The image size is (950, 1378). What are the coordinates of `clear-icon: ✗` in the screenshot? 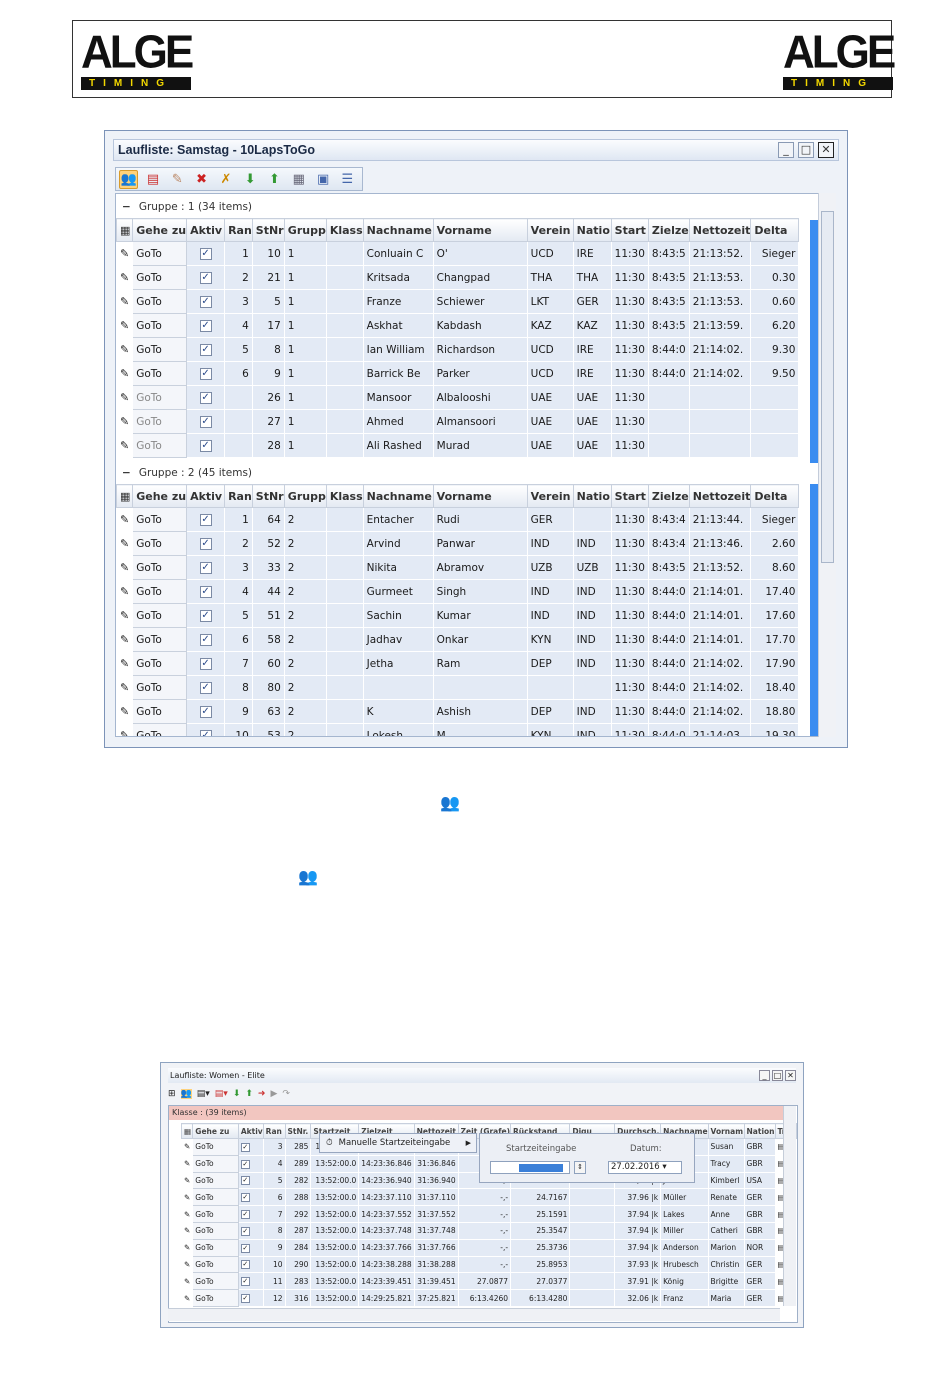 It's located at (225, 179).